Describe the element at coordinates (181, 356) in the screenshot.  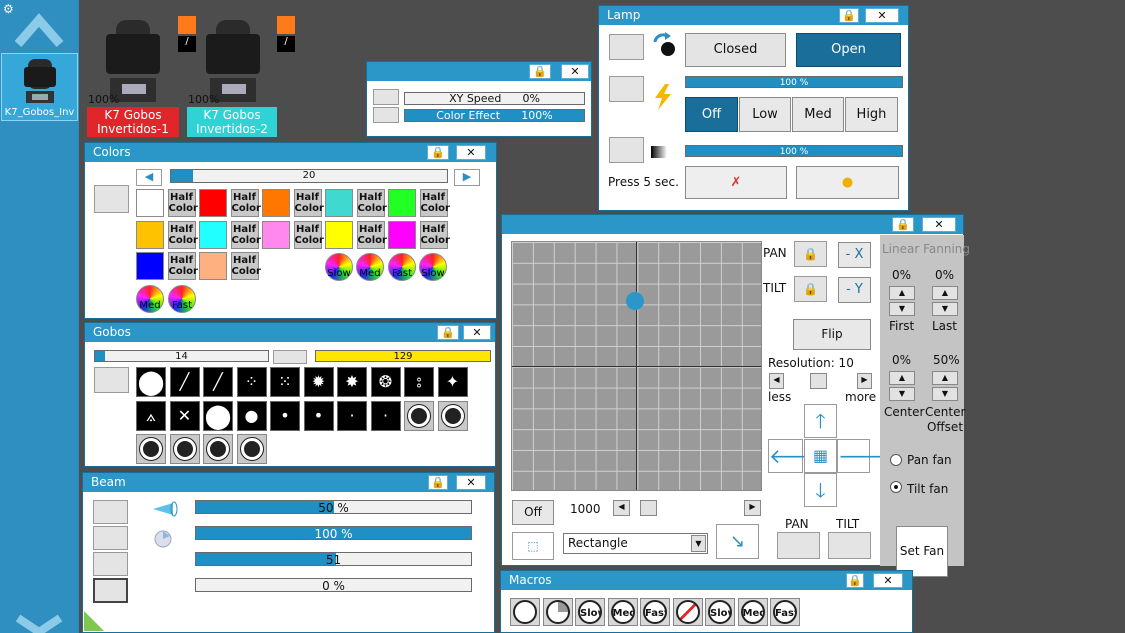
I see `gobo-slider: 14` at that location.